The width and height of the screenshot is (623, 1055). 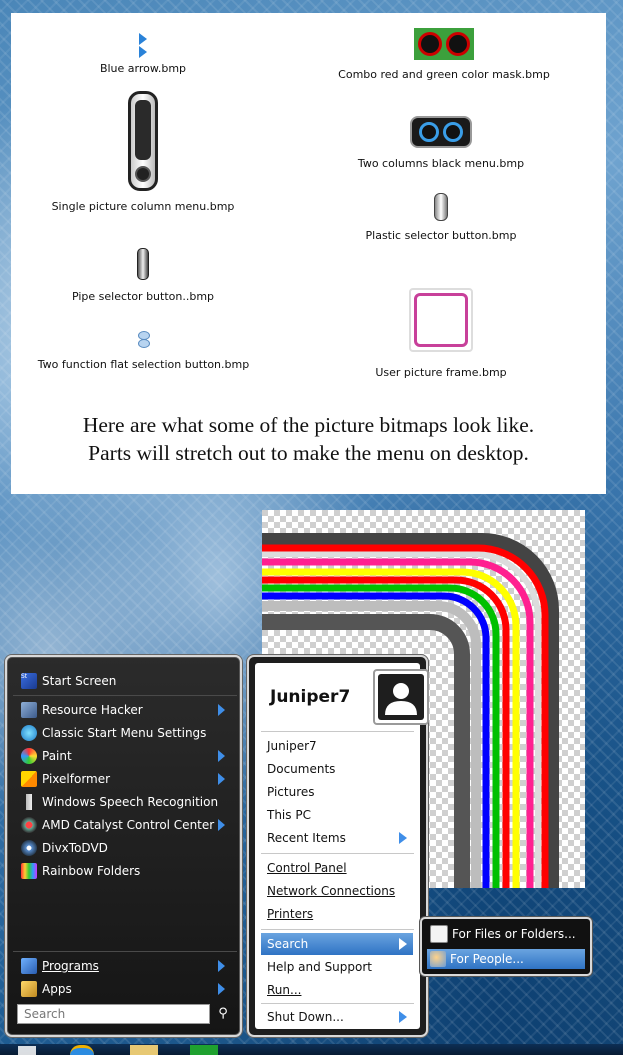 I want to click on start-button, so click(x=27, y=1050).